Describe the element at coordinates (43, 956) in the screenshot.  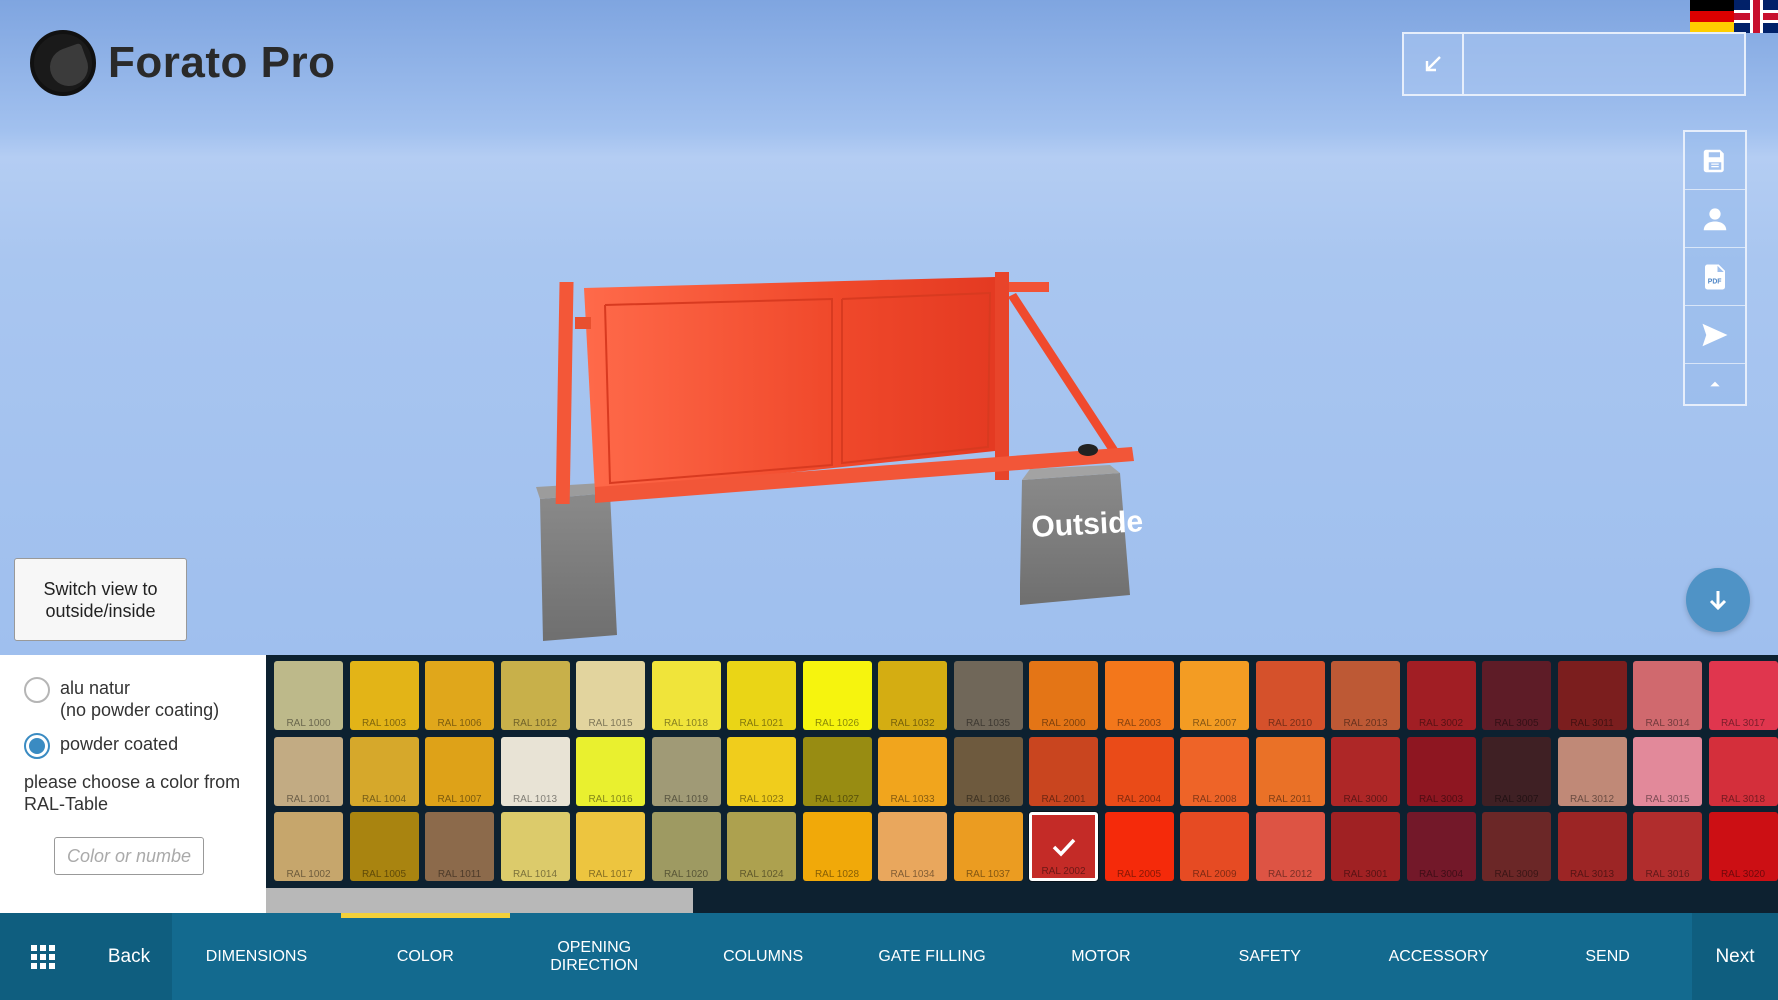
I see `menu-grid-button` at that location.